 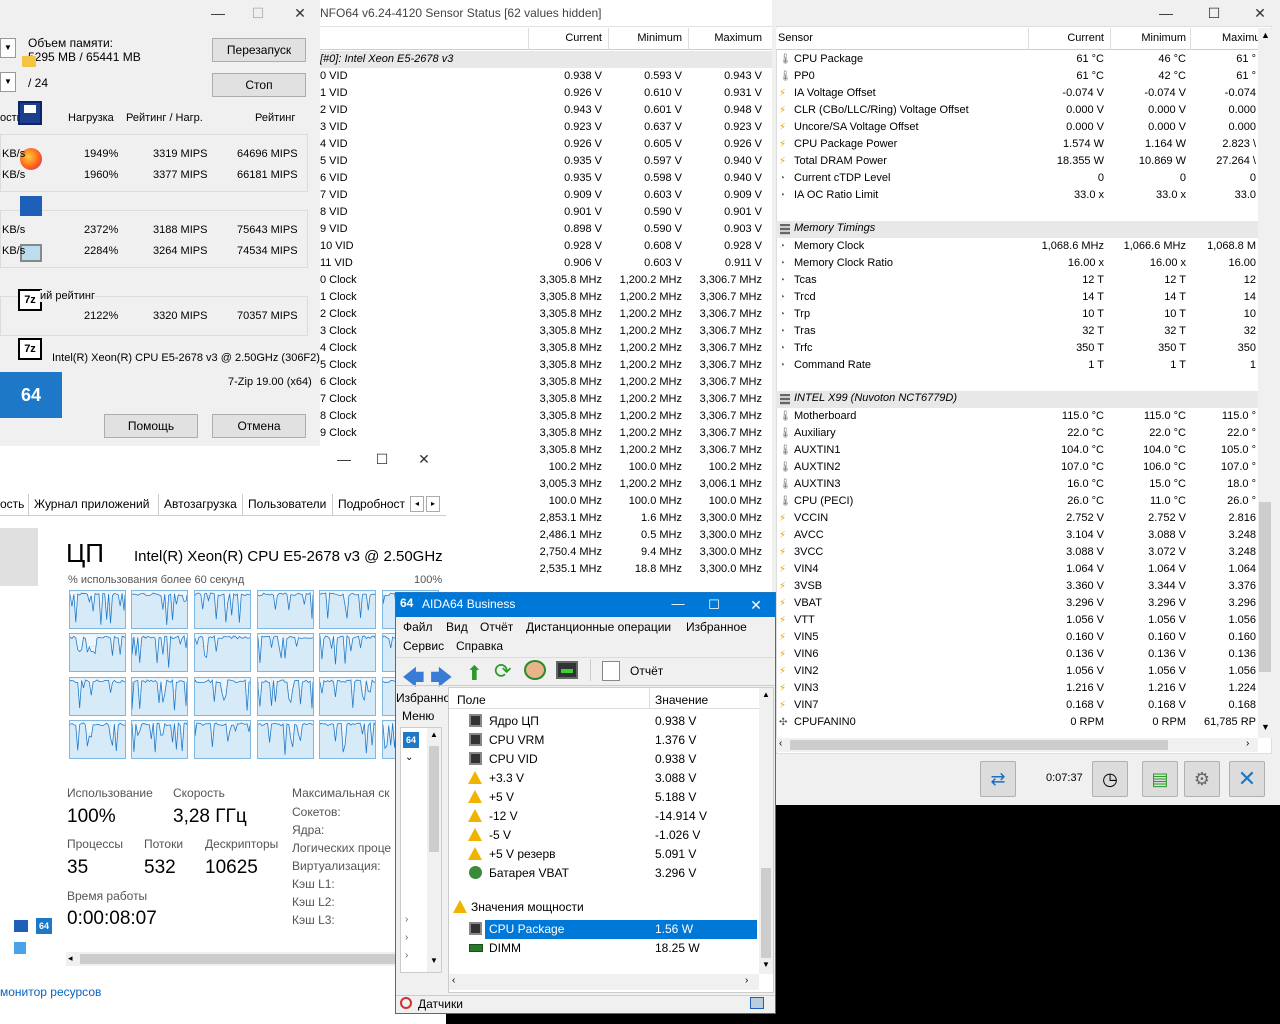 What do you see at coordinates (1017, 433) in the screenshot?
I see `sensor-row: 🌡 Auxiliary 22.0 °C 22.0 °C 22.0 °` at bounding box center [1017, 433].